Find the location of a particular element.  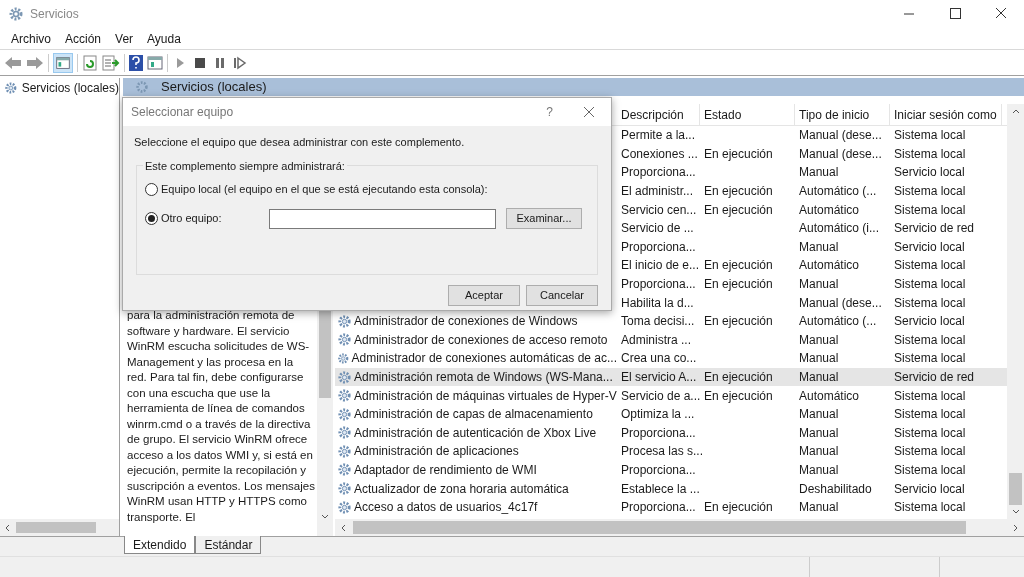

table-row: Administrador de conexiones automáticas de ac... Crea una co... Manual Sistema local is located at coordinates (671, 358).